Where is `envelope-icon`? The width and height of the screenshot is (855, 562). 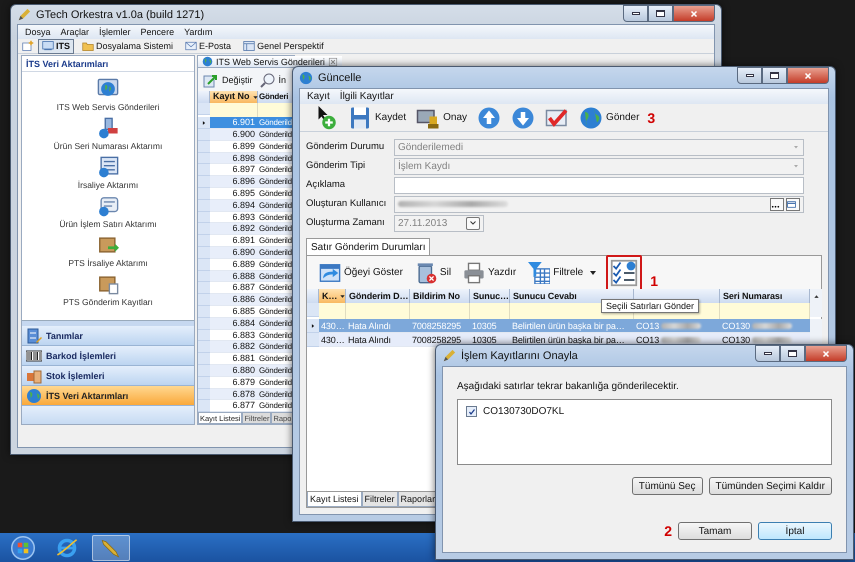 envelope-icon is located at coordinates (191, 46).